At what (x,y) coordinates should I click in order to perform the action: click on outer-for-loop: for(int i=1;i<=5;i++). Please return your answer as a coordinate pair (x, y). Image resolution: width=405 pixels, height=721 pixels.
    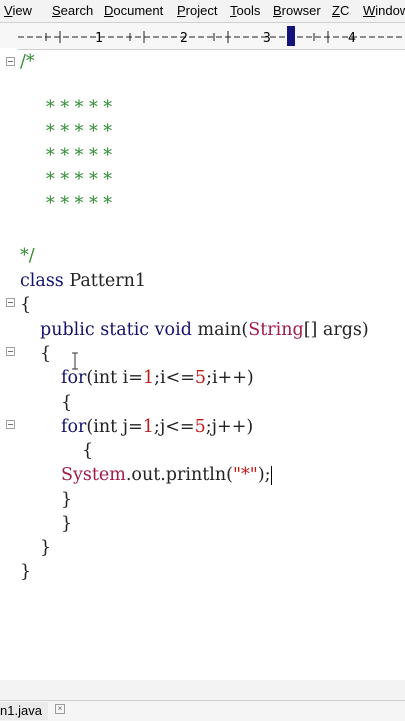
    Looking at the image, I should click on (157, 378).